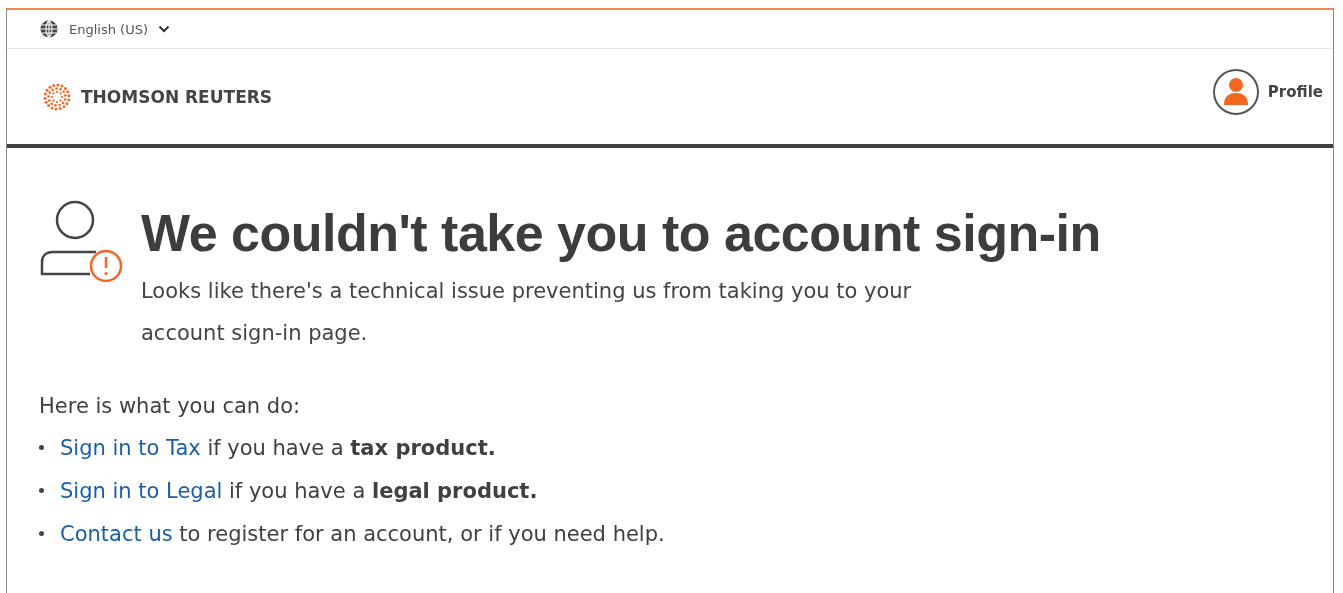 This screenshot has width=1343, height=593. I want to click on help-intro: Here is what you can do:, so click(170, 406).